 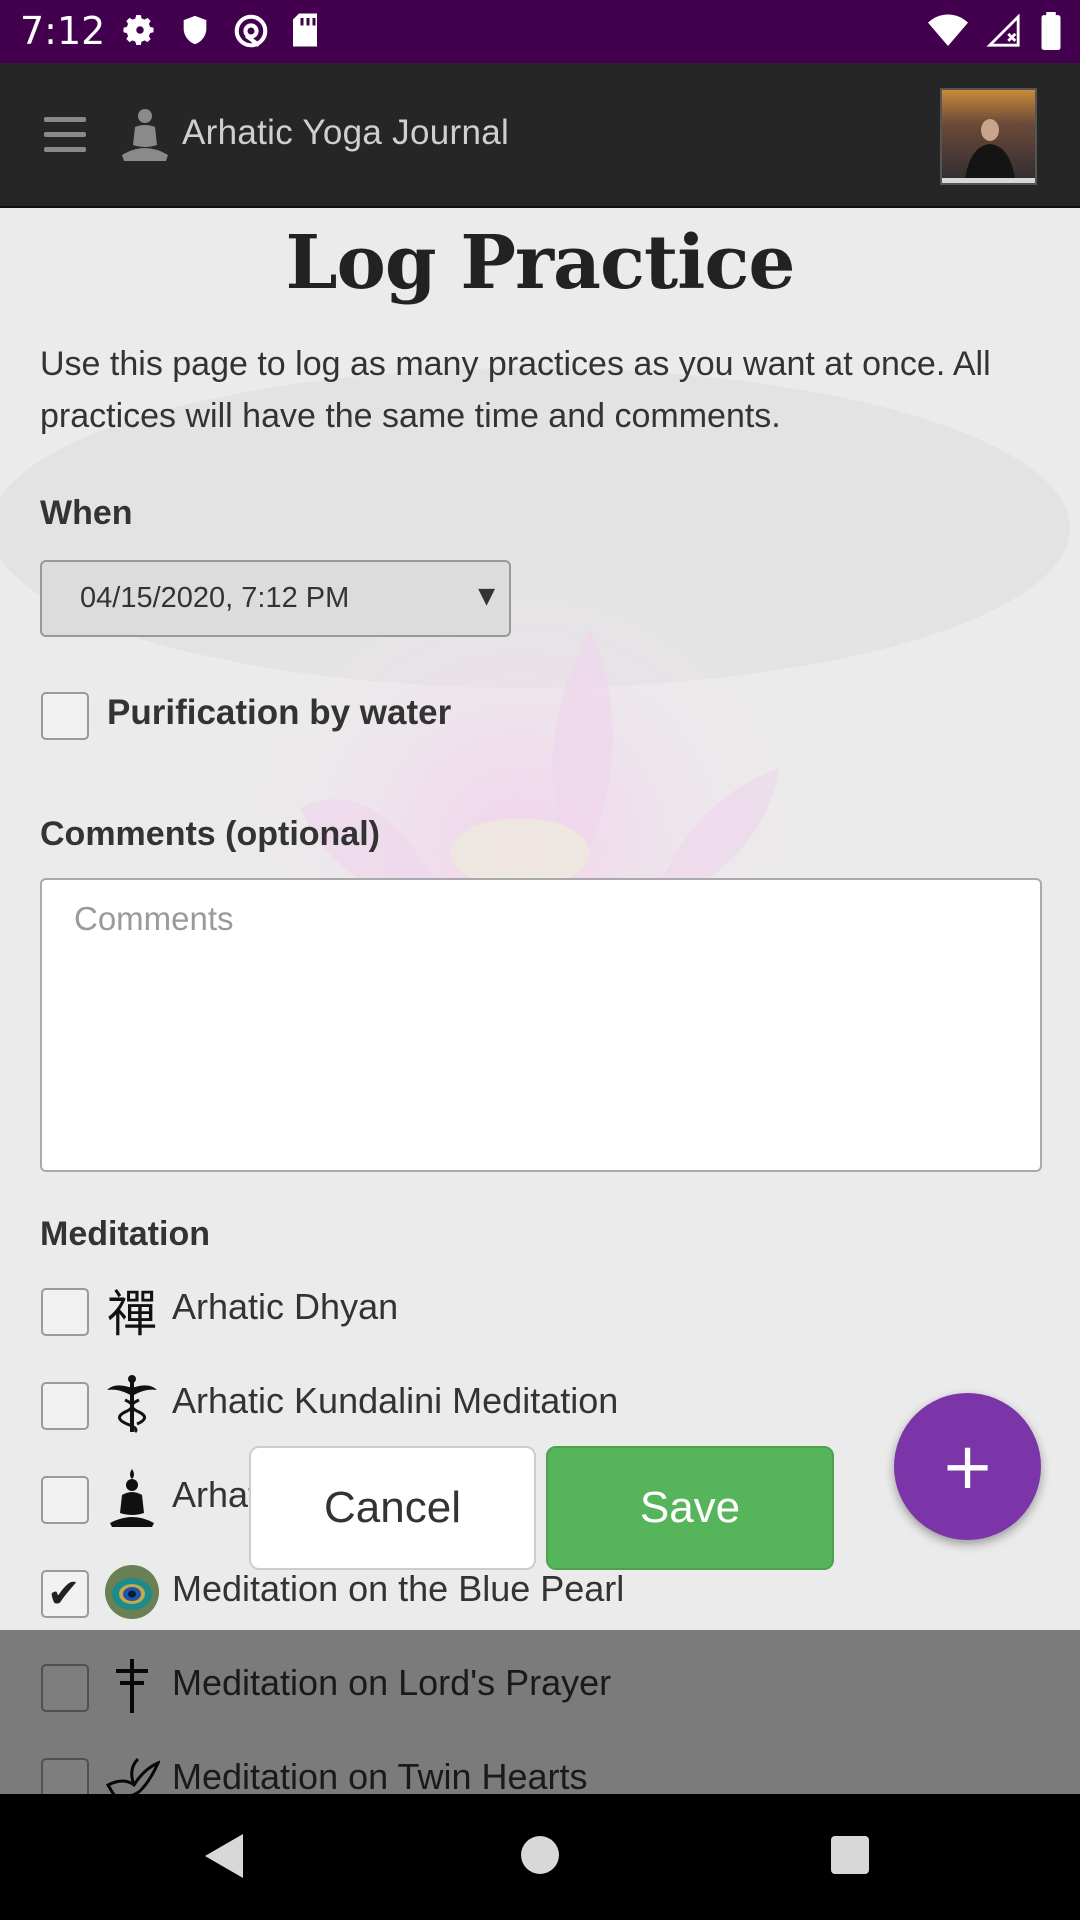 I want to click on when-label: When, so click(x=86, y=513).